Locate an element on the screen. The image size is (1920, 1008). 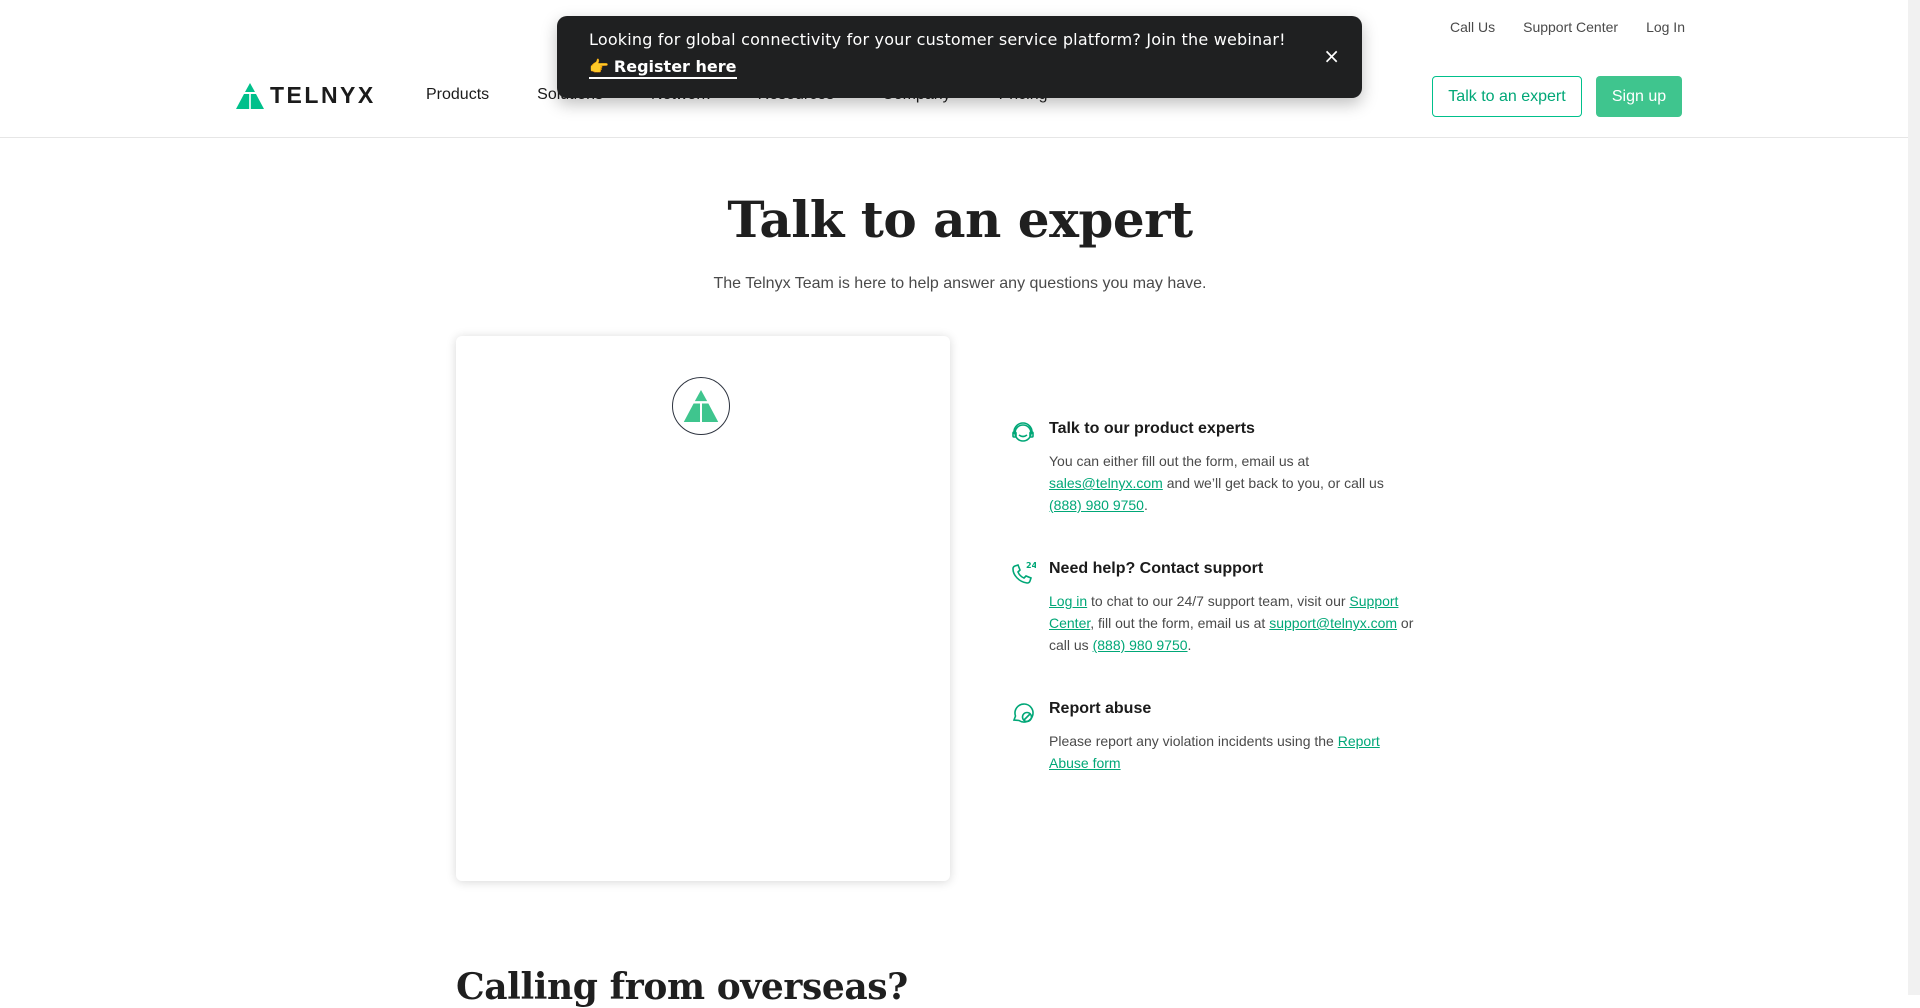
sales-email-link: sales@telnyx.com is located at coordinates (1106, 483).